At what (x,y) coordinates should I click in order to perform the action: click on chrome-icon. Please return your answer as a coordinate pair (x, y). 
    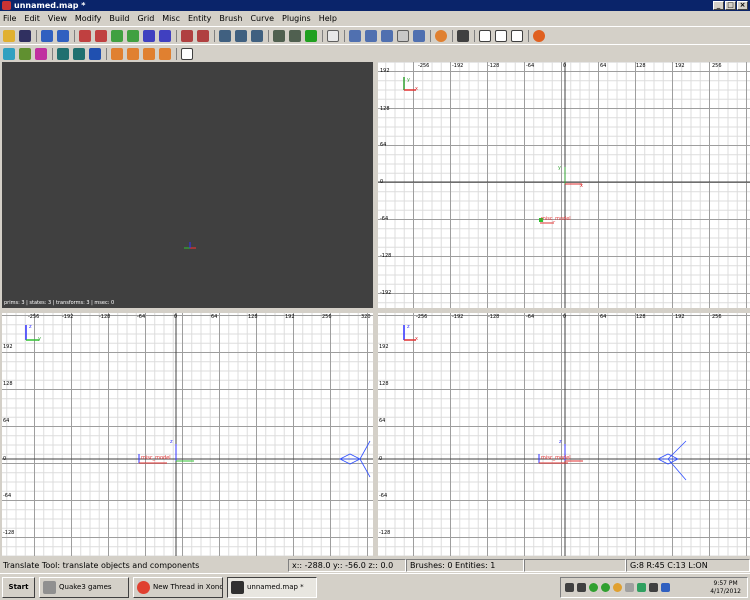
    Looking at the image, I should click on (143, 587).